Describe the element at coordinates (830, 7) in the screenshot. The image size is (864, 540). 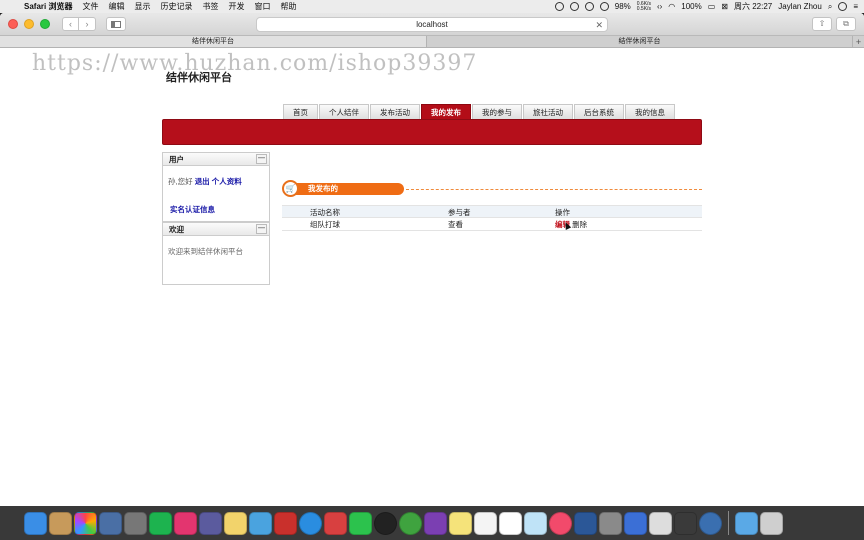
I see `spotlight-icon: ⌕` at that location.